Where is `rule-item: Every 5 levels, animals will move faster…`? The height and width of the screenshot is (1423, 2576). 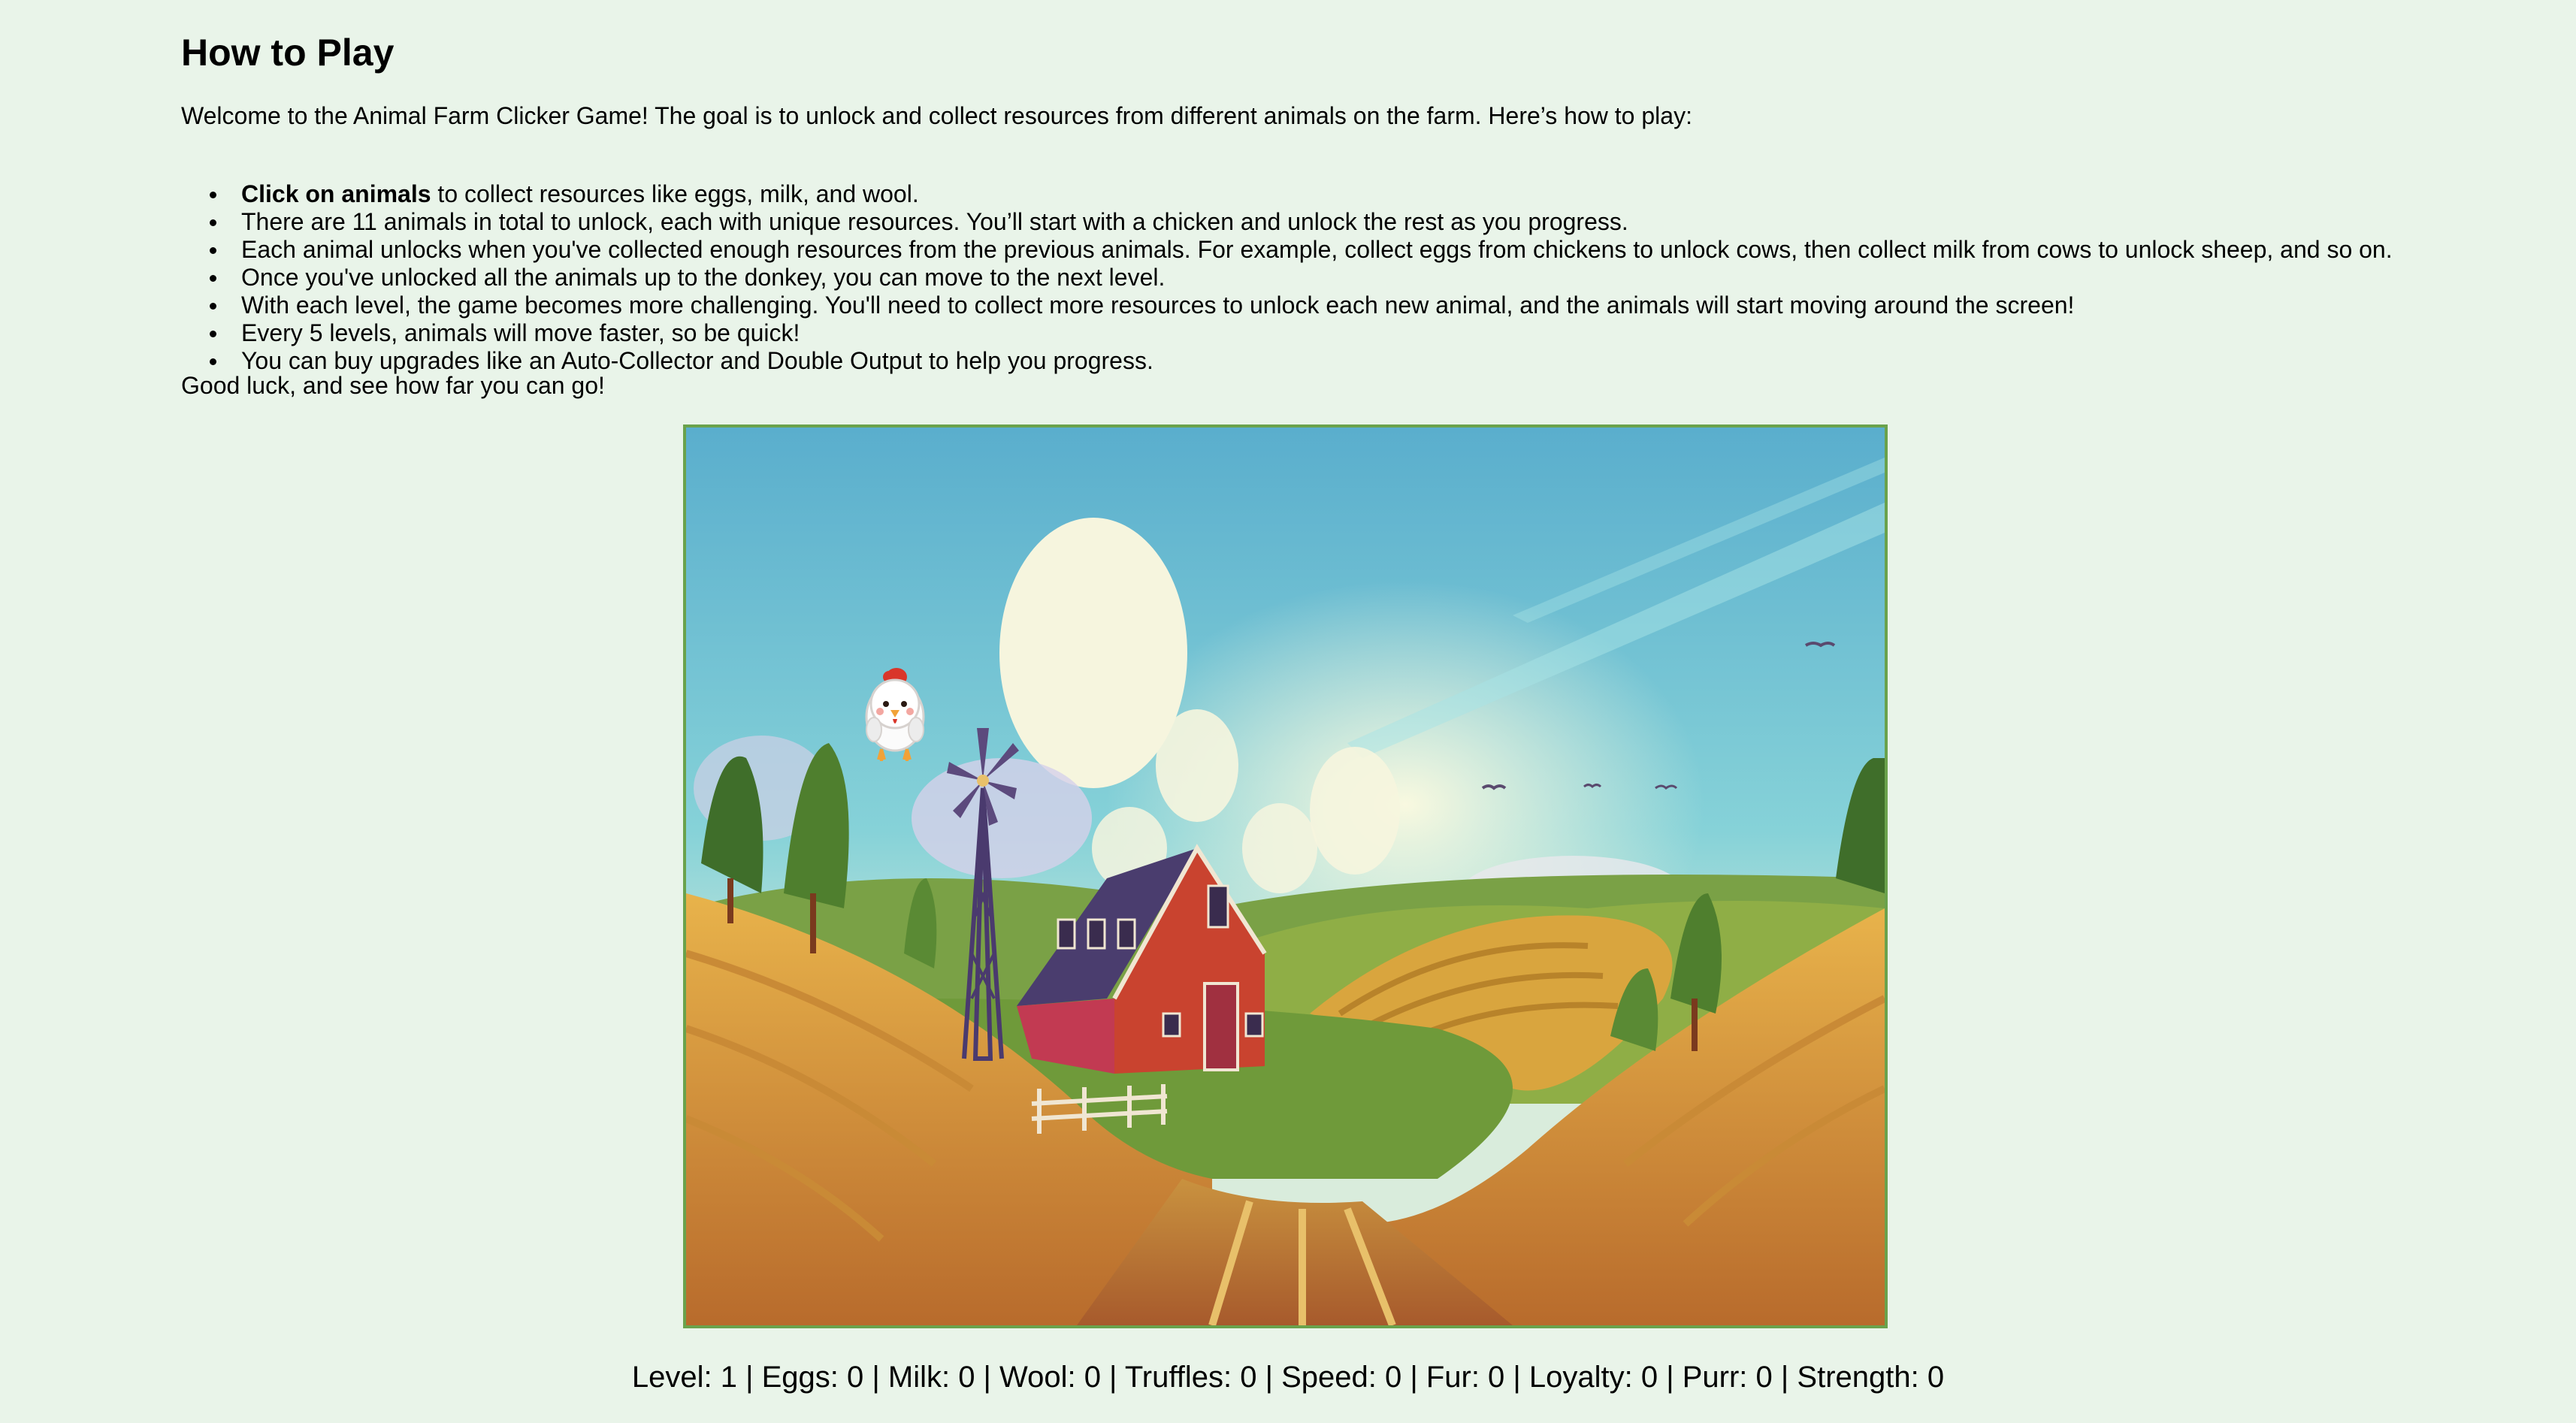 rule-item: Every 5 levels, animals will move faster… is located at coordinates (1301, 333).